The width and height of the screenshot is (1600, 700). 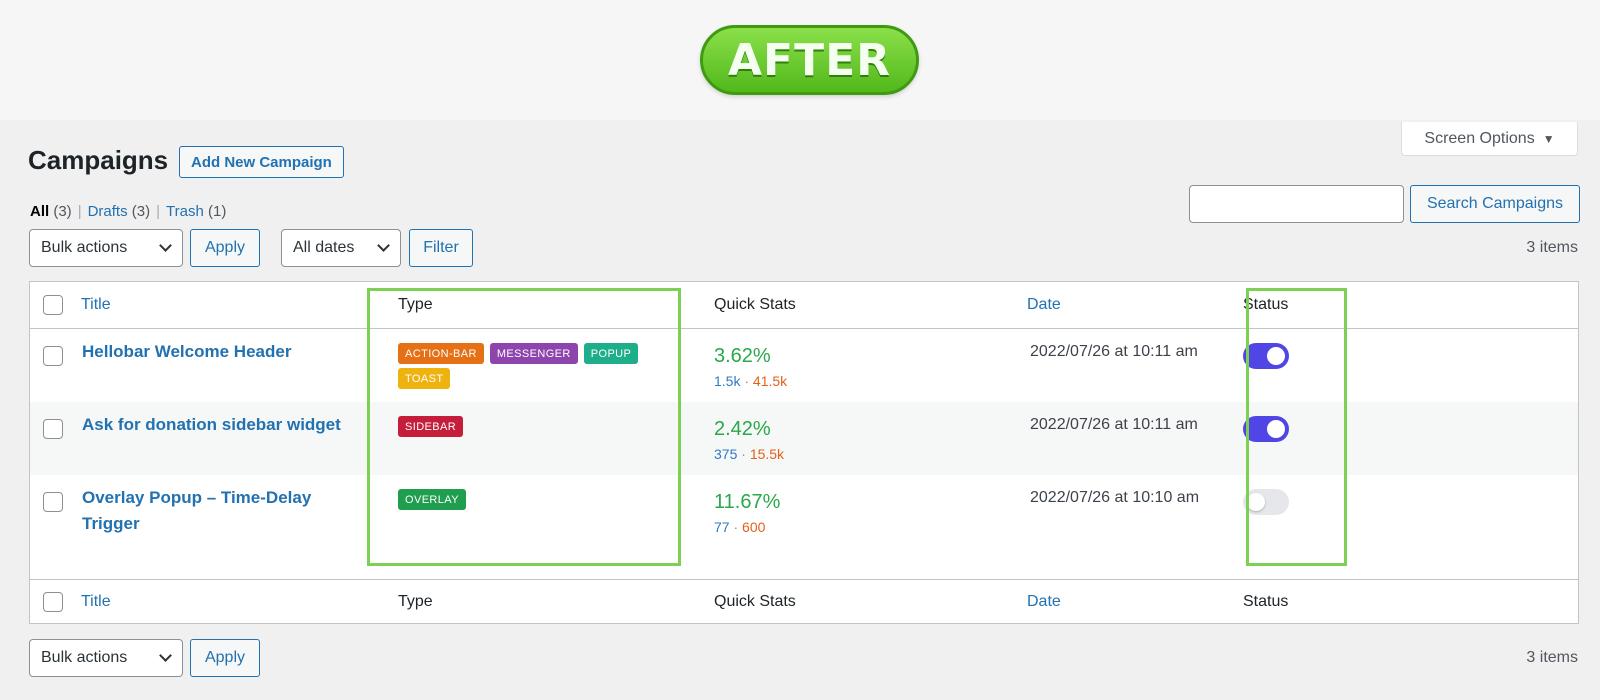 I want to click on conversions-count: 600, so click(x=754, y=527).